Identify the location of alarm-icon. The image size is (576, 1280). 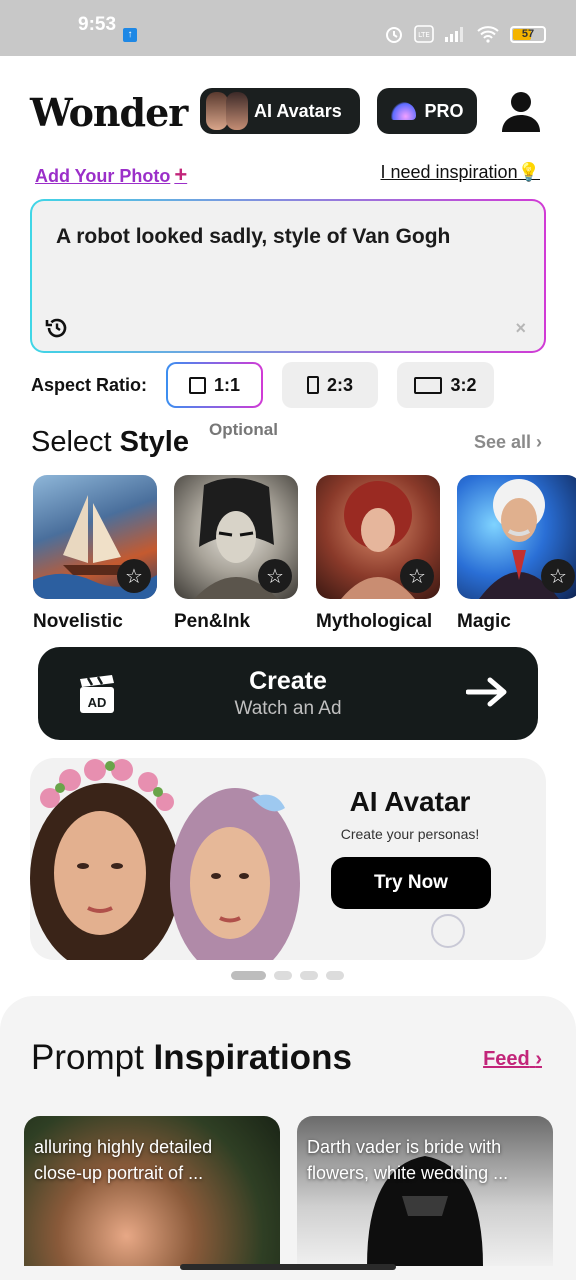
(394, 35).